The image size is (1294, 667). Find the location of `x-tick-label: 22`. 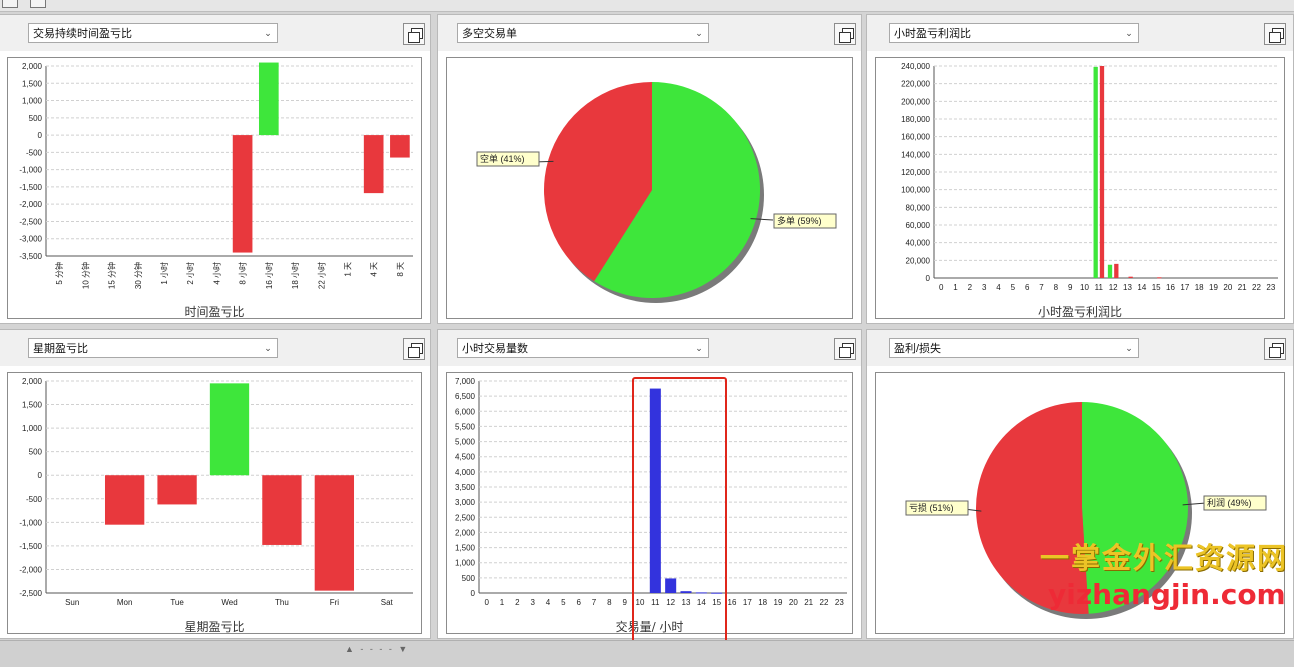

x-tick-label: 22 is located at coordinates (1256, 287).